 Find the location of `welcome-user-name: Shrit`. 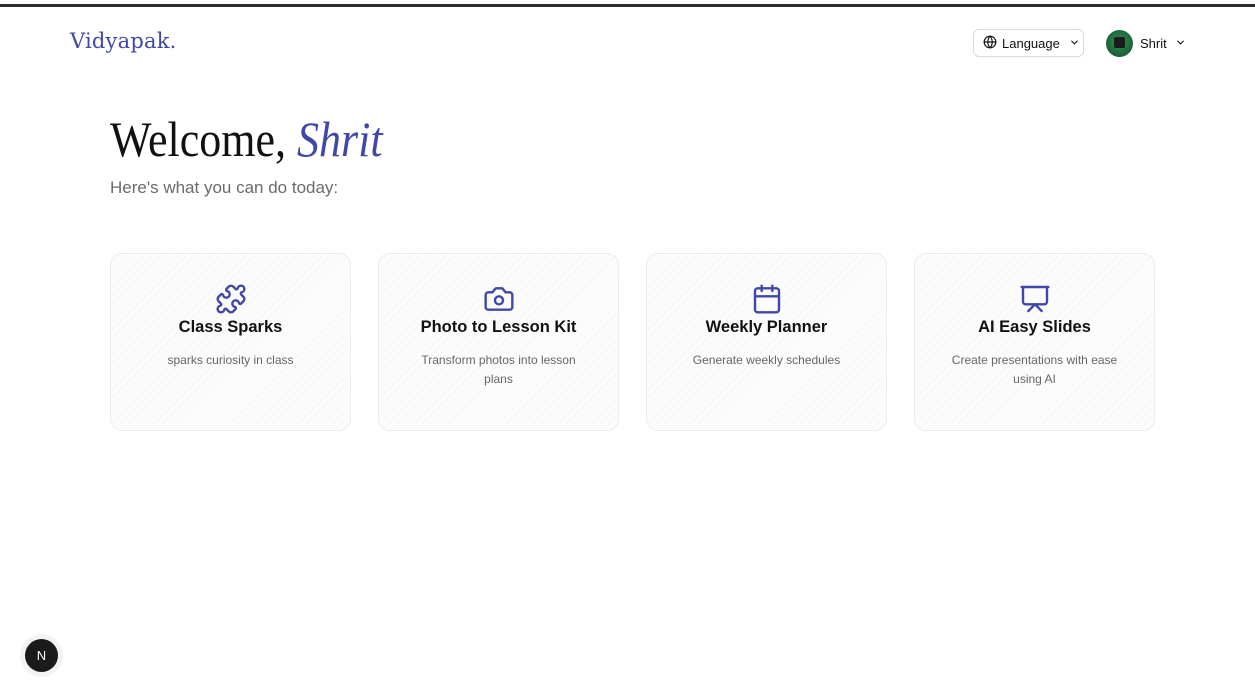

welcome-user-name: Shrit is located at coordinates (340, 139).